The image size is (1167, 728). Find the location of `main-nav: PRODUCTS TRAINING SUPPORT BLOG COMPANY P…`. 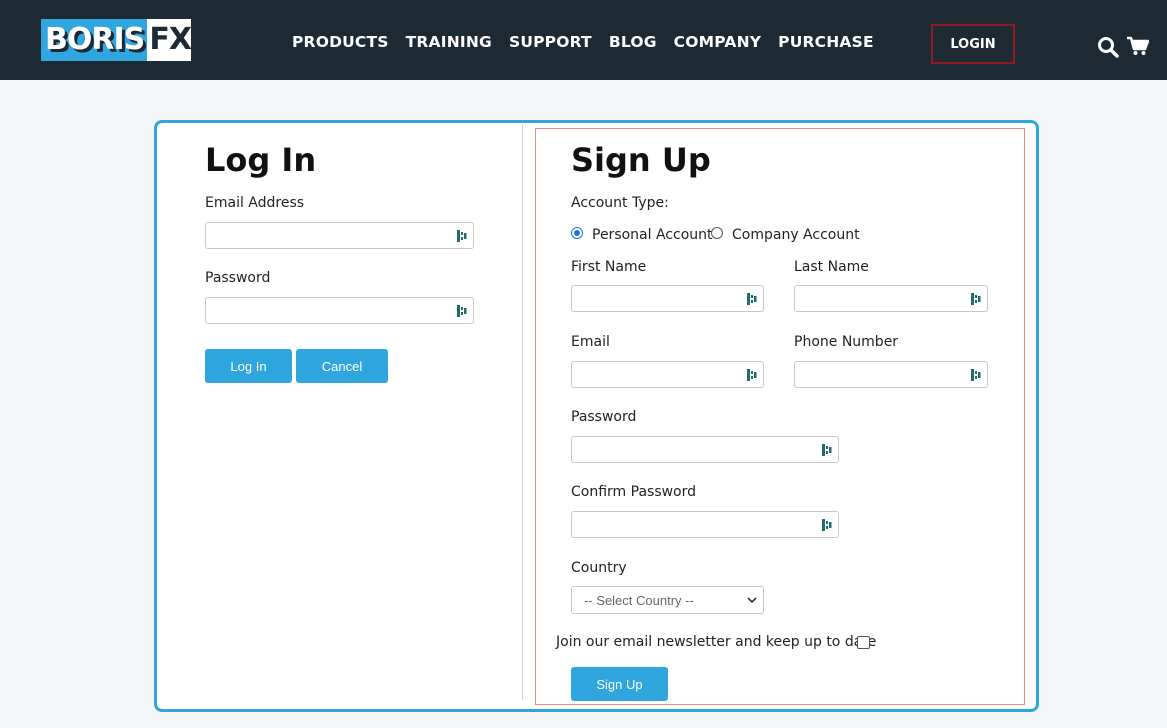

main-nav: PRODUCTS TRAINING SUPPORT BLOG COMPANY P… is located at coordinates (583, 42).